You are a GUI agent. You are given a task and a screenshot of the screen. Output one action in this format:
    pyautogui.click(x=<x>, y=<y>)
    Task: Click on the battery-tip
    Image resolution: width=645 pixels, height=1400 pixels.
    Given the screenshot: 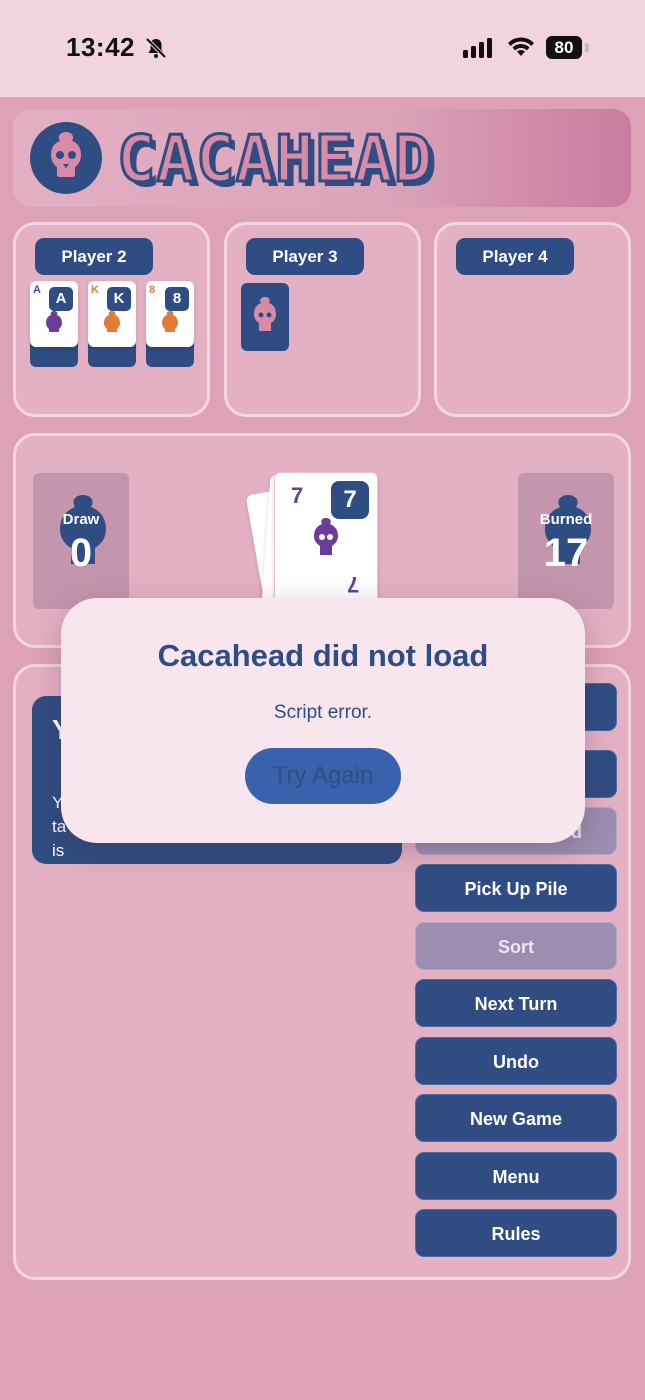 What is the action you would take?
    pyautogui.click(x=587, y=47)
    